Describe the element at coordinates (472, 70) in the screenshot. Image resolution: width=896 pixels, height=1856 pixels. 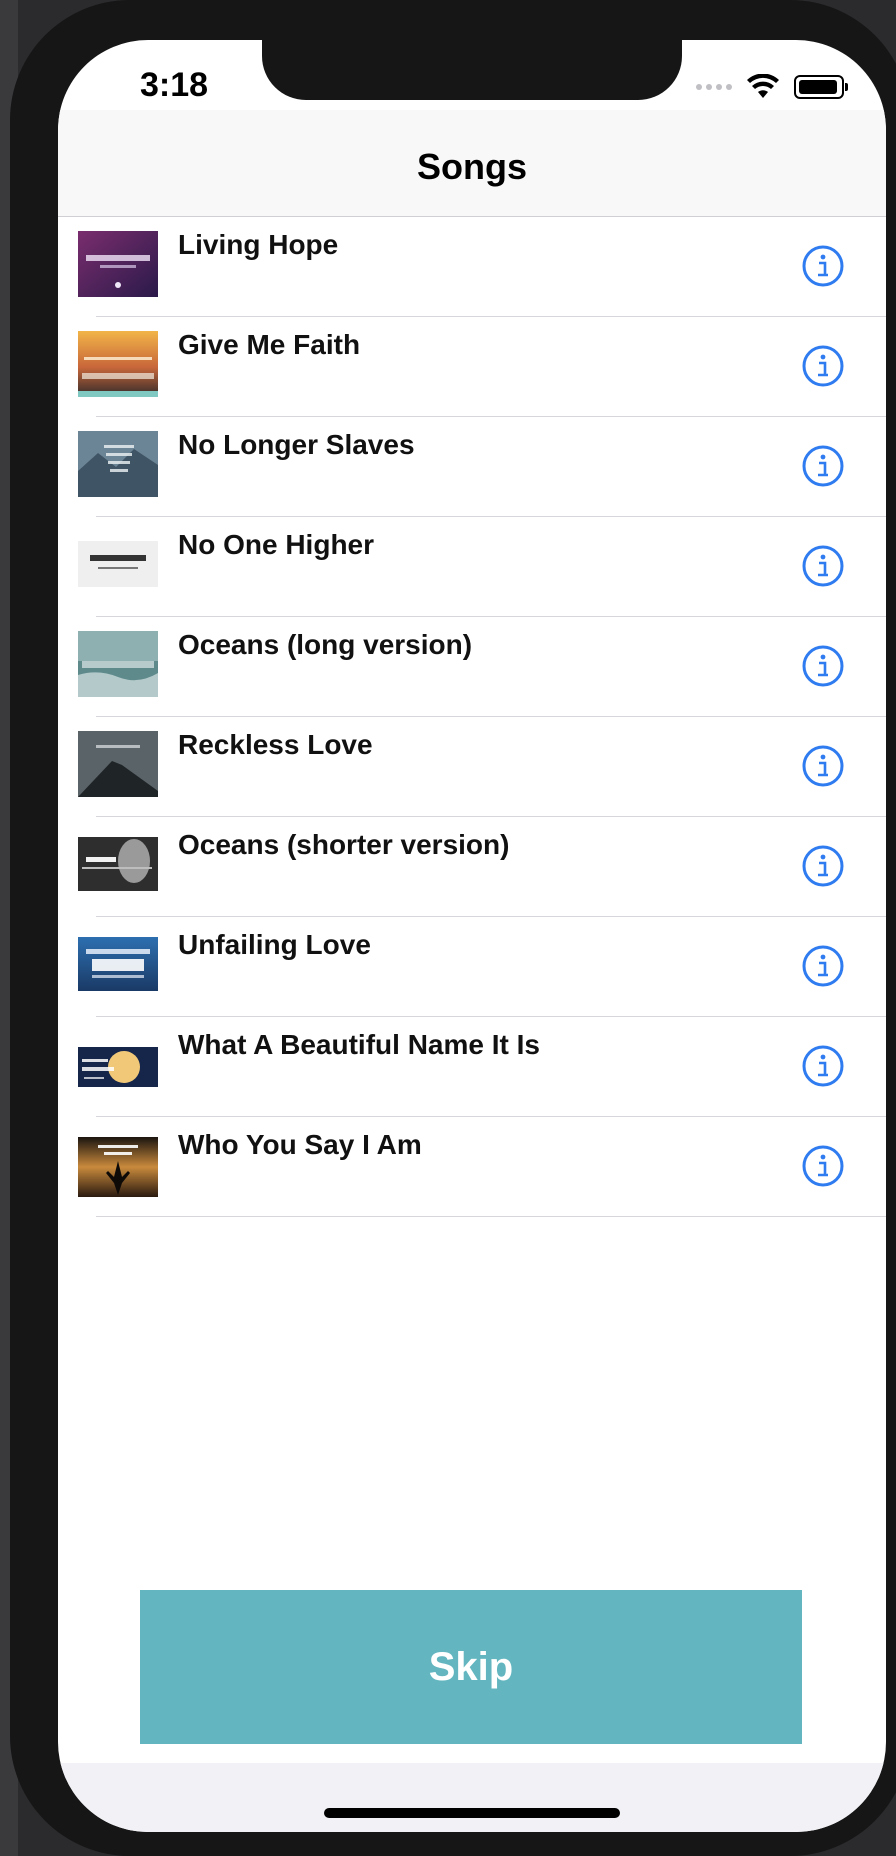
I see `notch` at that location.